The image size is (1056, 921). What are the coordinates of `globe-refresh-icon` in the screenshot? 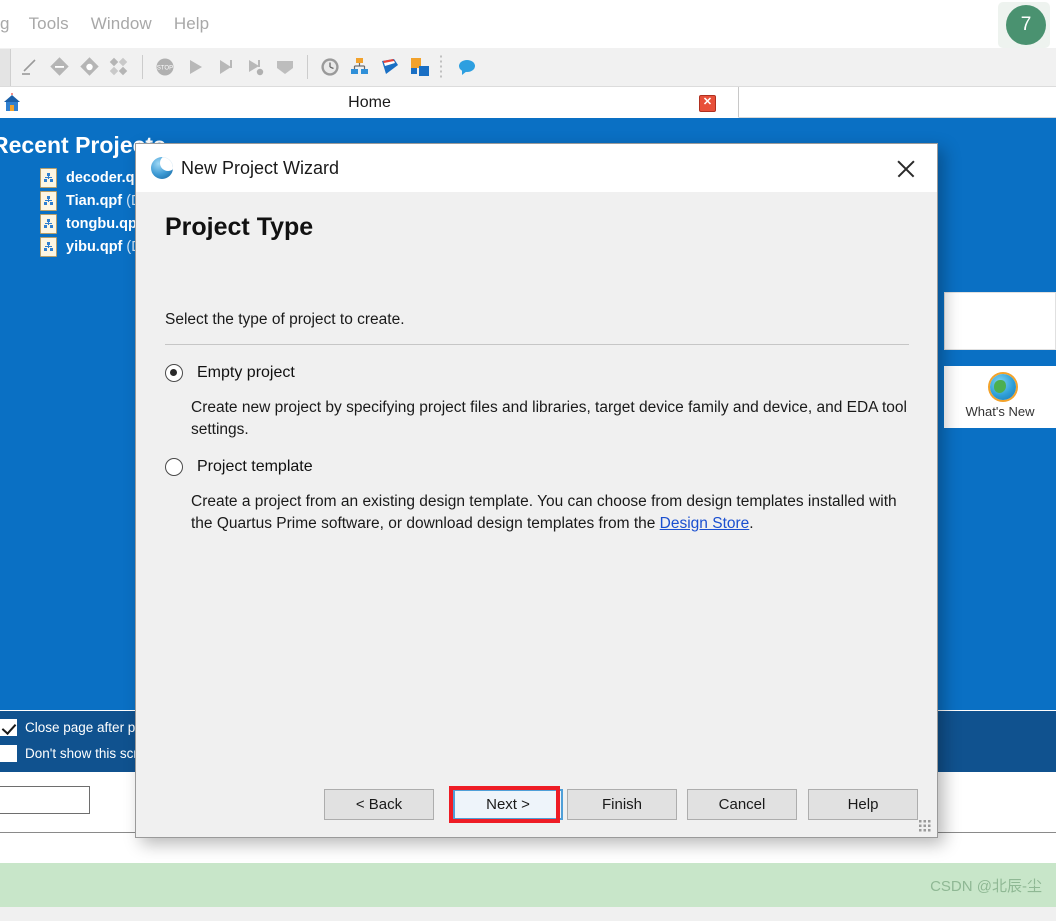 It's located at (1003, 387).